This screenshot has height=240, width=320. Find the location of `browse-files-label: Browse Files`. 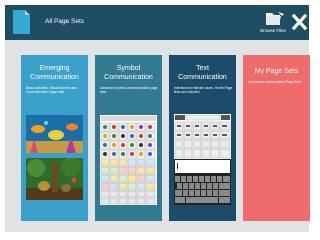

browse-files-label: Browse Files is located at coordinates (273, 30).